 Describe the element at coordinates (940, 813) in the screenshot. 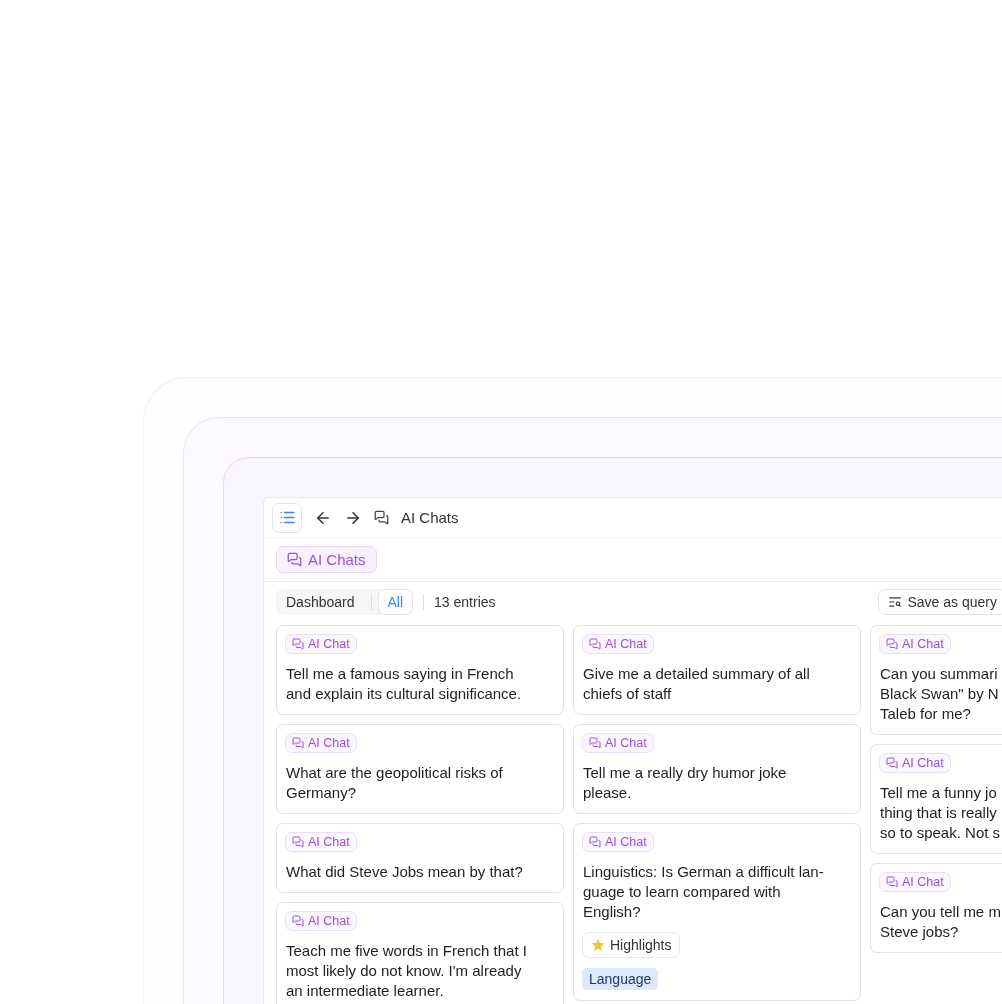

I see `chat-prompt: Tell me a funny jo thing that is really so to speak. Not s` at that location.